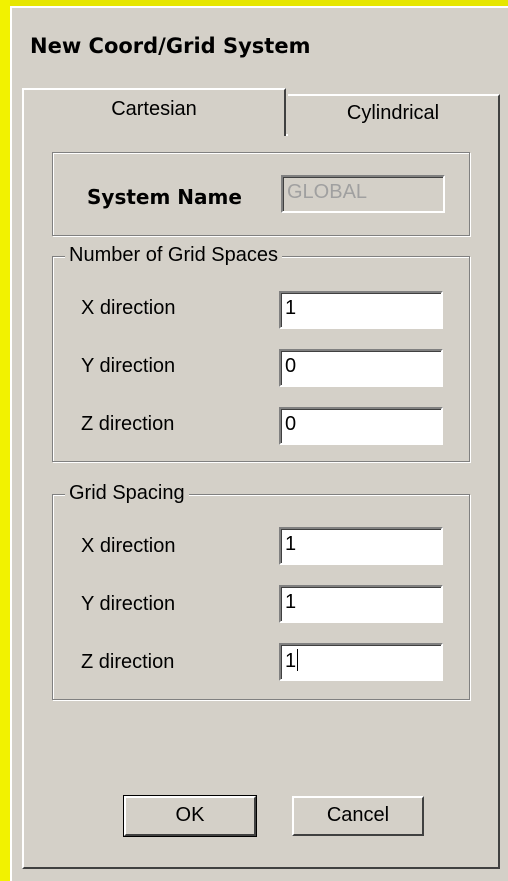 The width and height of the screenshot is (508, 881). What do you see at coordinates (5, 440) in the screenshot?
I see `background-strip` at bounding box center [5, 440].